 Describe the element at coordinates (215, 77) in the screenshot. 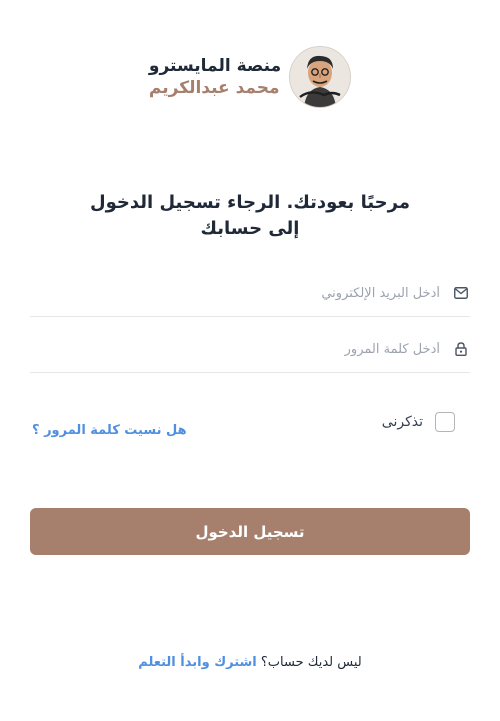

I see `brand-text: منصة المايسترو محمد عبدالكريم` at that location.